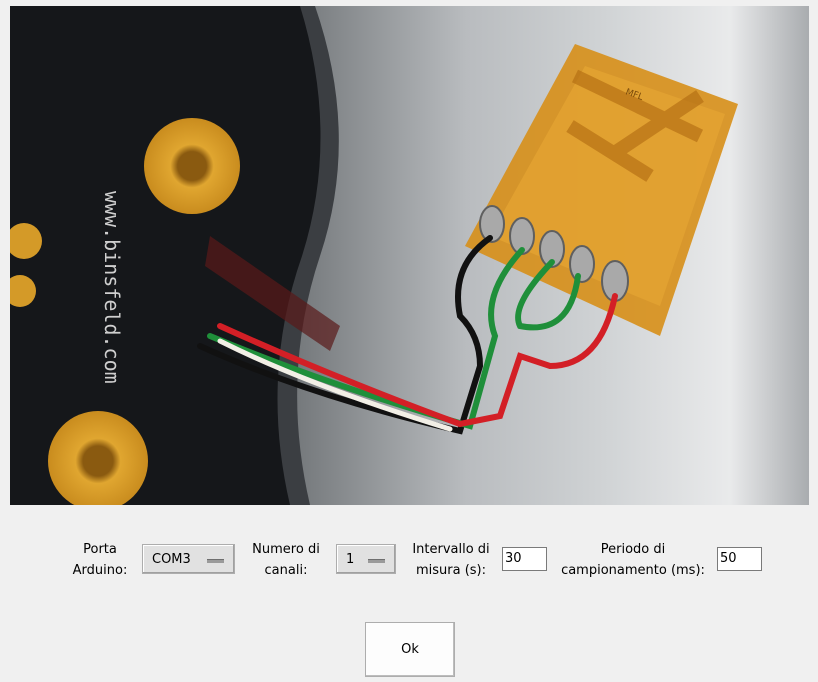 The image size is (818, 682). Describe the element at coordinates (633, 560) in the screenshot. I see `periodo-label: Periodo di campionamento (ms):` at that location.